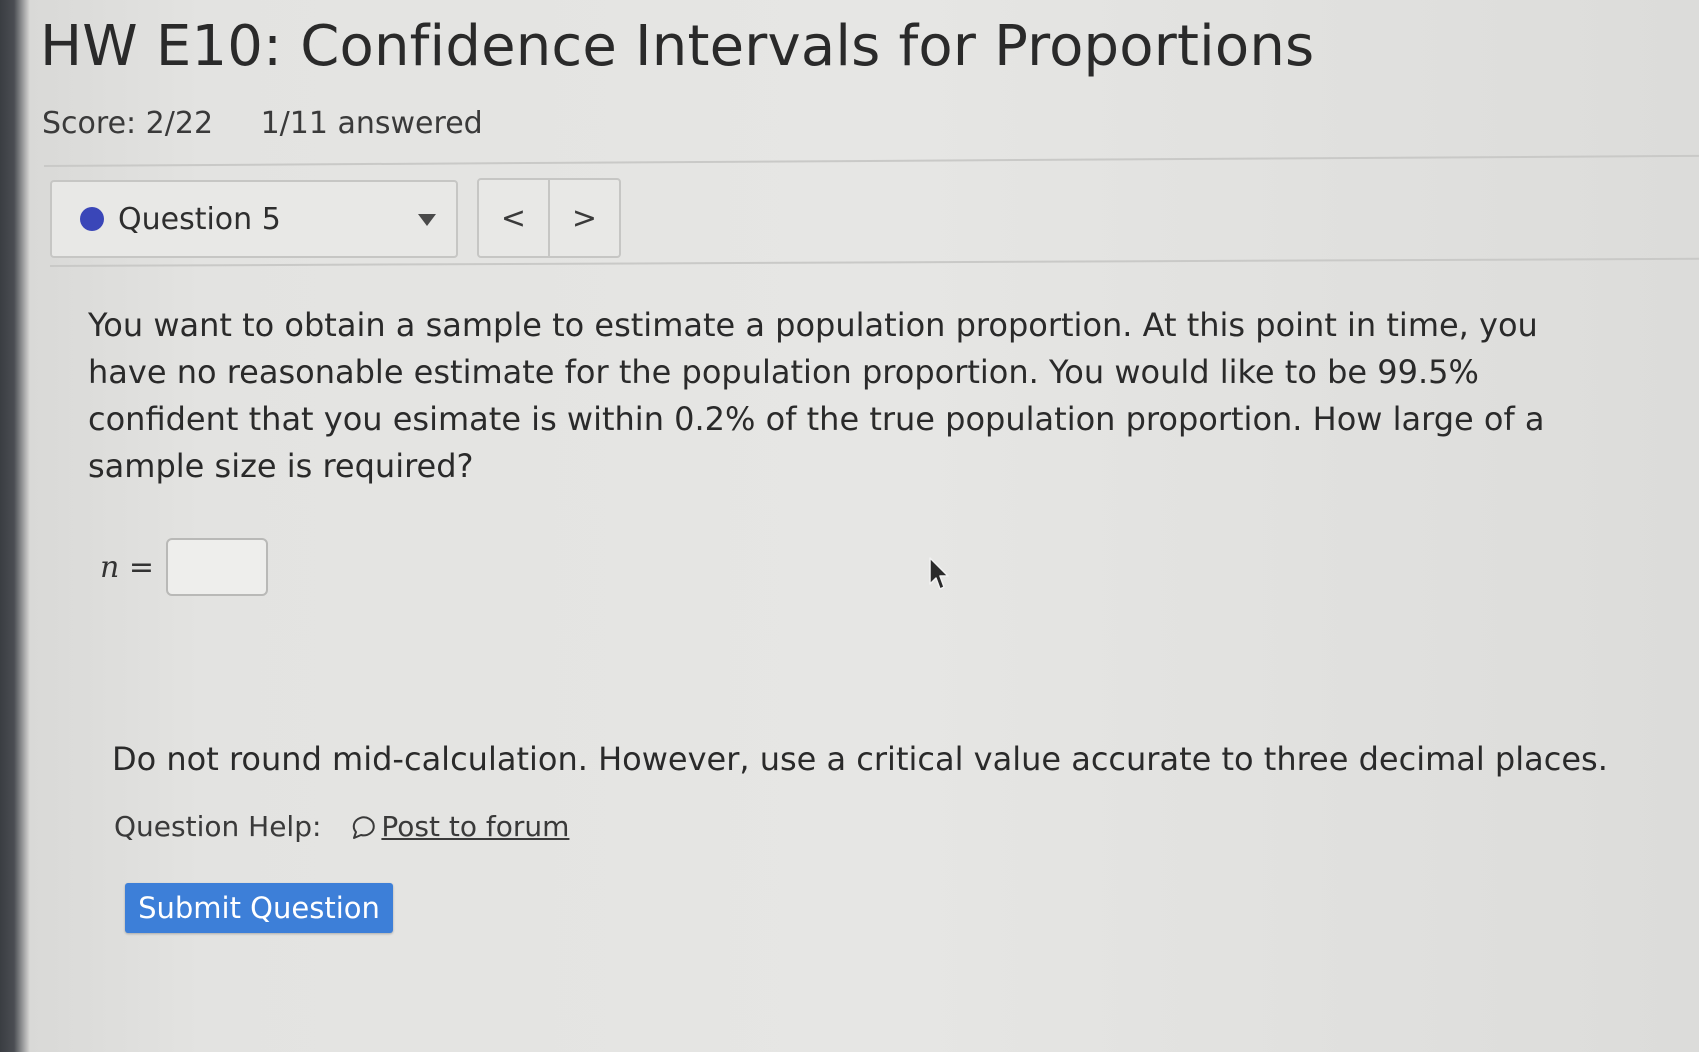 This screenshot has height=1052, width=1699. What do you see at coordinates (259, 908) in the screenshot?
I see `submit-question-button: Submit Question` at bounding box center [259, 908].